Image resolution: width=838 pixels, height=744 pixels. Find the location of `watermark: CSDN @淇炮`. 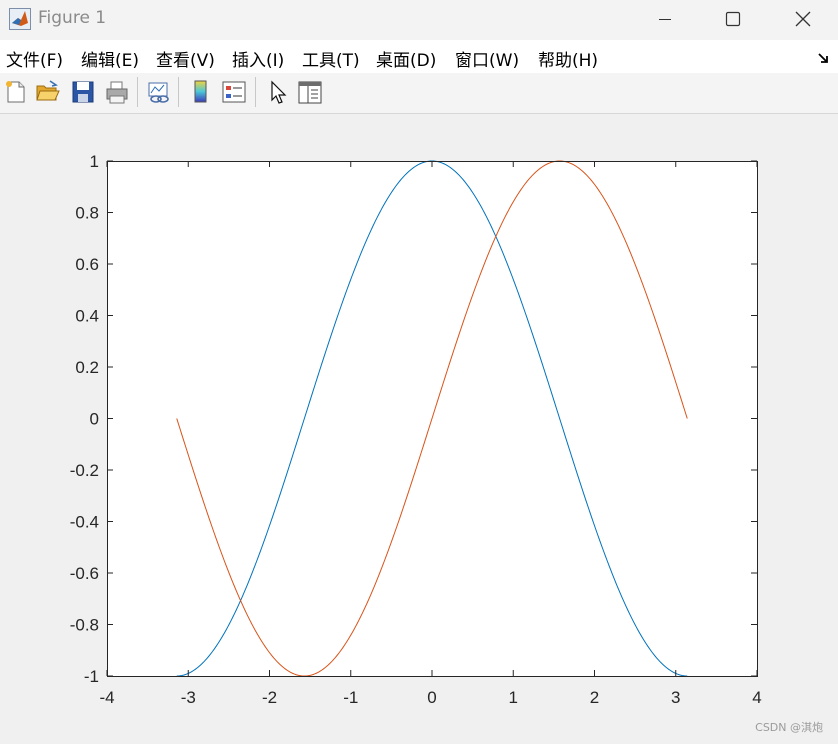

watermark: CSDN @淇炮 is located at coordinates (789, 727).